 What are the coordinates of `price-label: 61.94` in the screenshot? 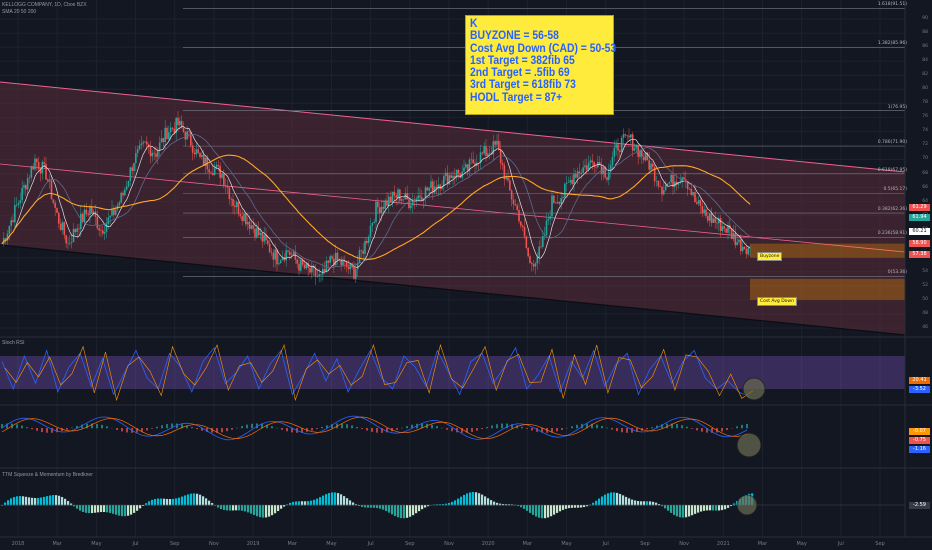 It's located at (919, 217).